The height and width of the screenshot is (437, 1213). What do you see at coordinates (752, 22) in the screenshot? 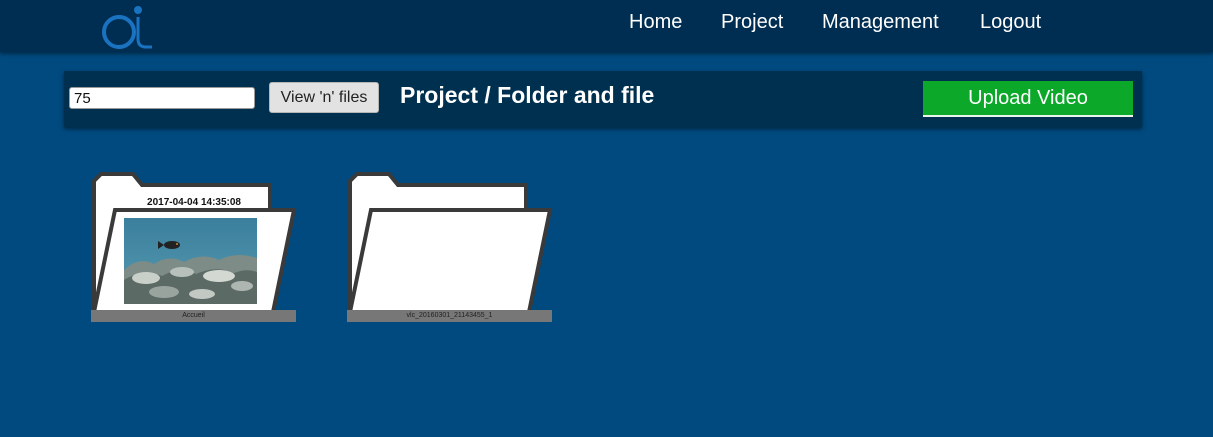
I see `nav-project-link: Project` at bounding box center [752, 22].